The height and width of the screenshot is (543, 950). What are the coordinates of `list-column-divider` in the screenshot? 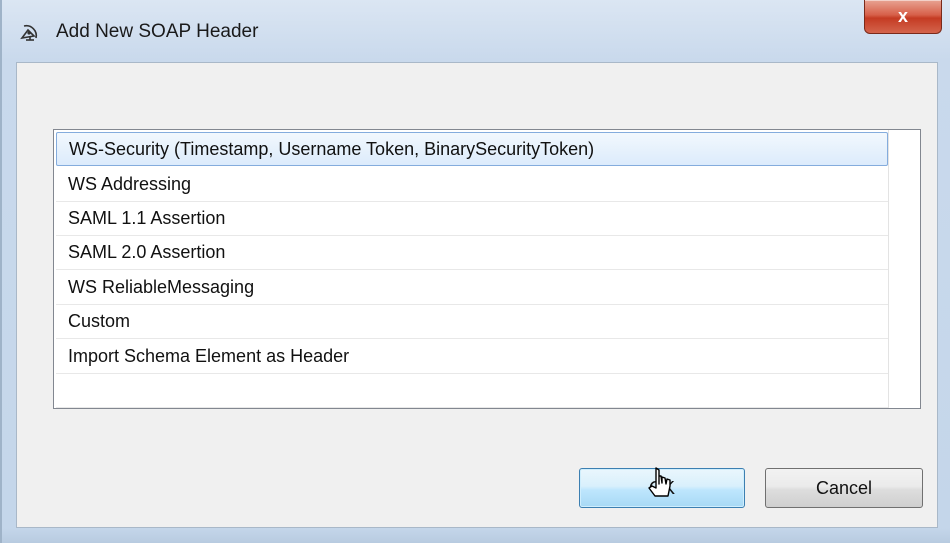 It's located at (888, 269).